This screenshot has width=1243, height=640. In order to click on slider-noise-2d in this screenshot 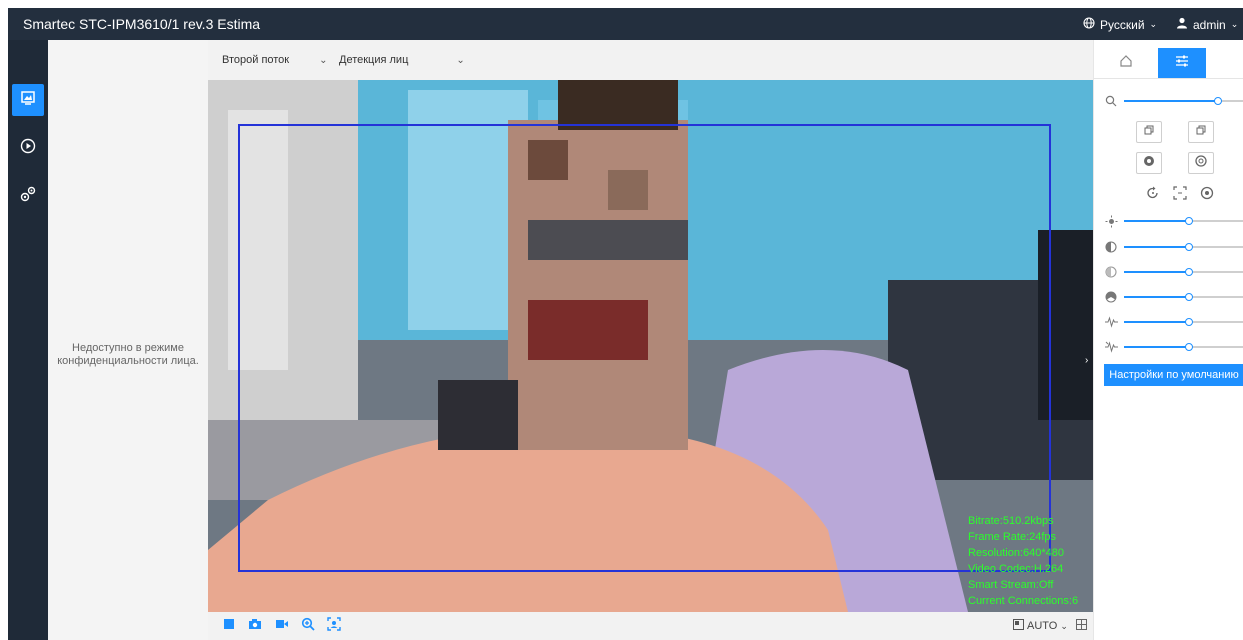, I will do `click(1173, 322)`.